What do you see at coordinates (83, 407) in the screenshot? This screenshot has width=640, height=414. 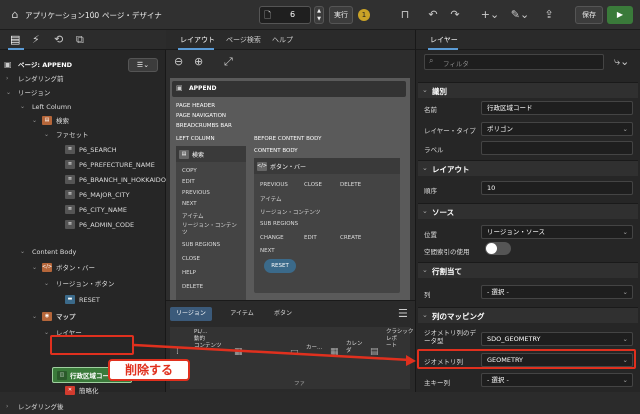 I see `tree-item-after-render: › レンダリング後` at bounding box center [83, 407].